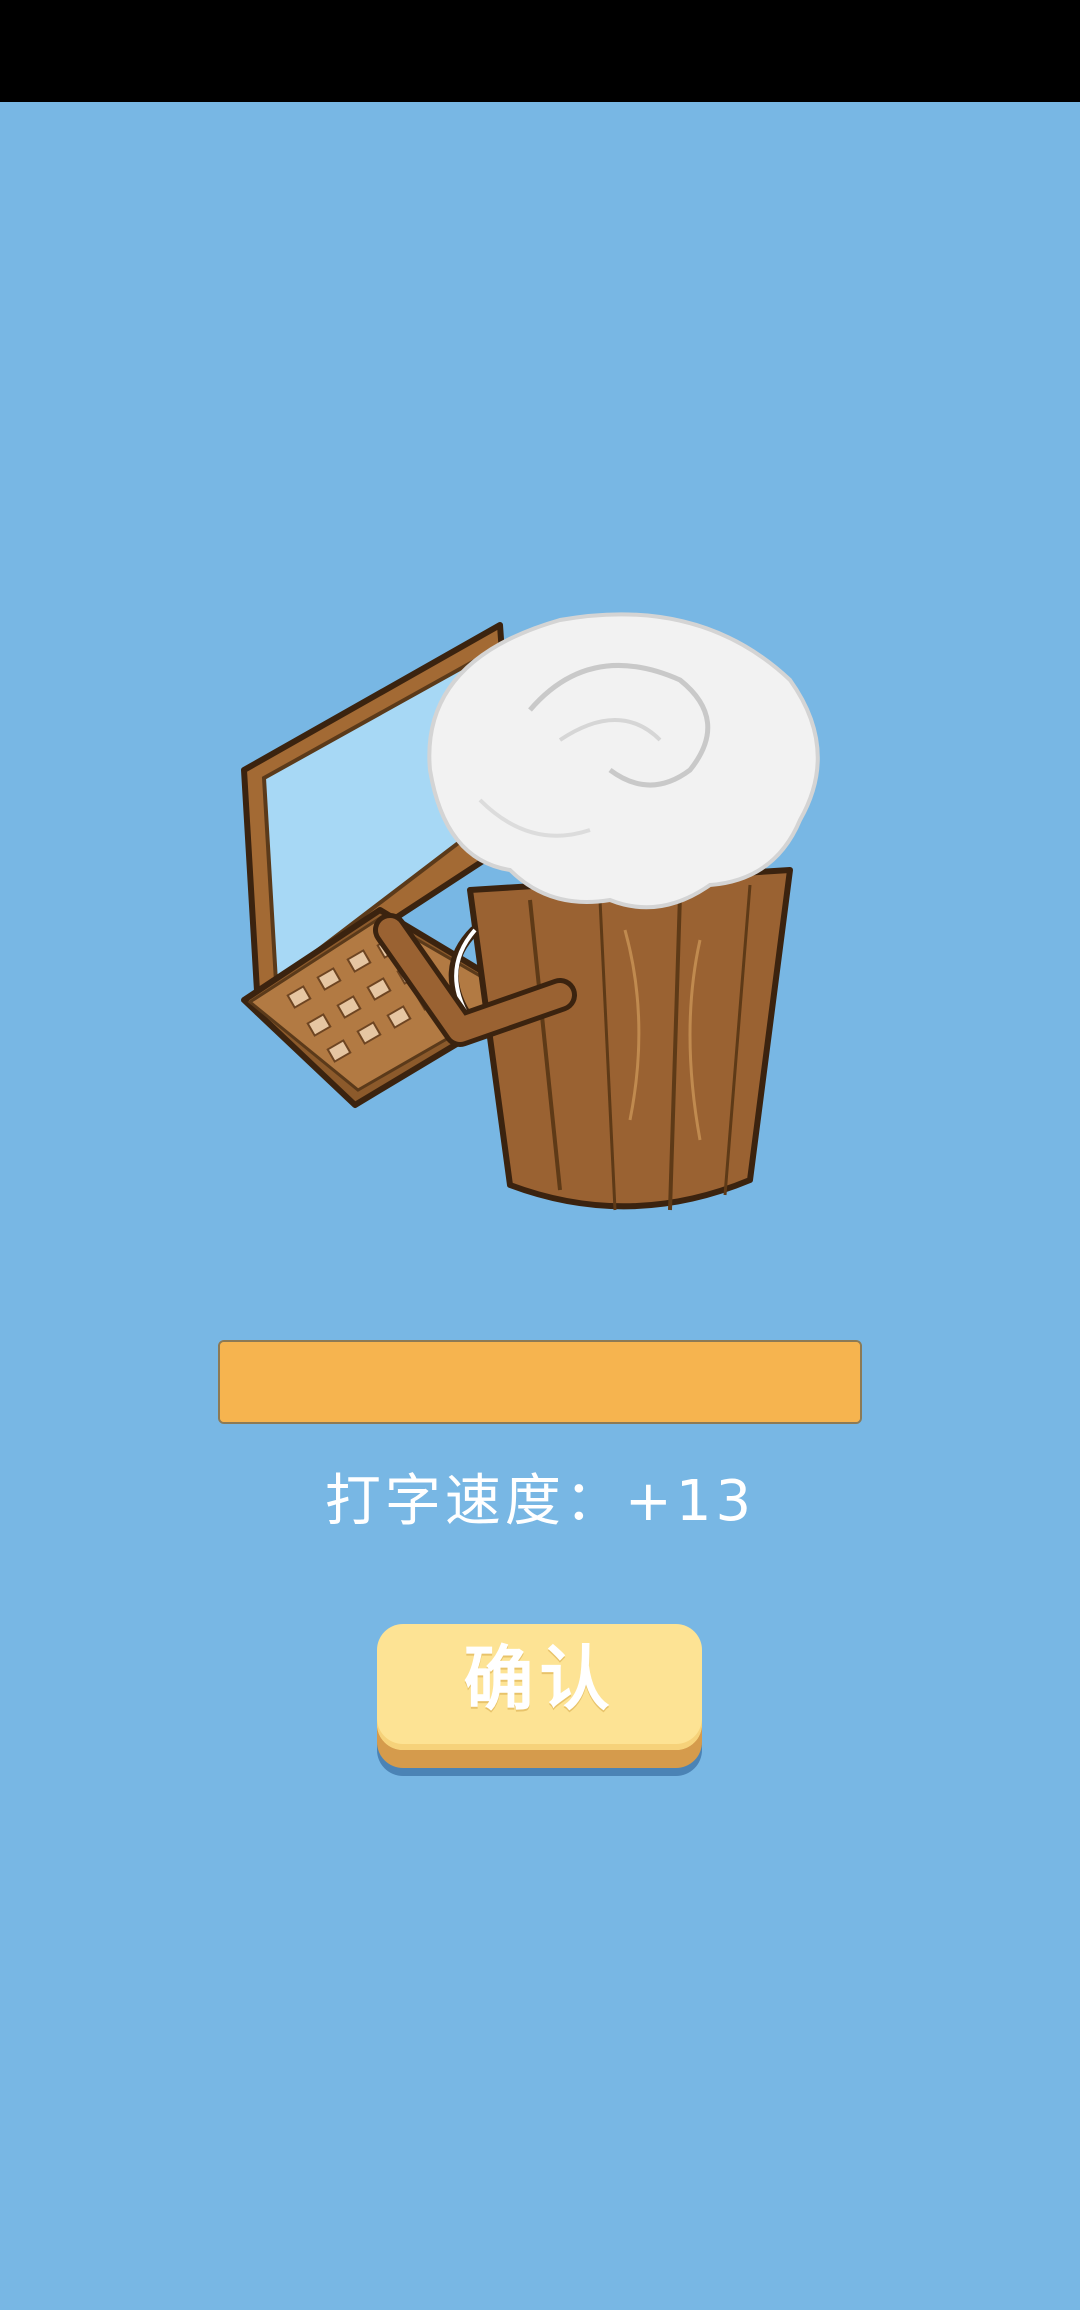 The height and width of the screenshot is (2310, 1080). I want to click on confirm-button: 确认, so click(539, 1700).